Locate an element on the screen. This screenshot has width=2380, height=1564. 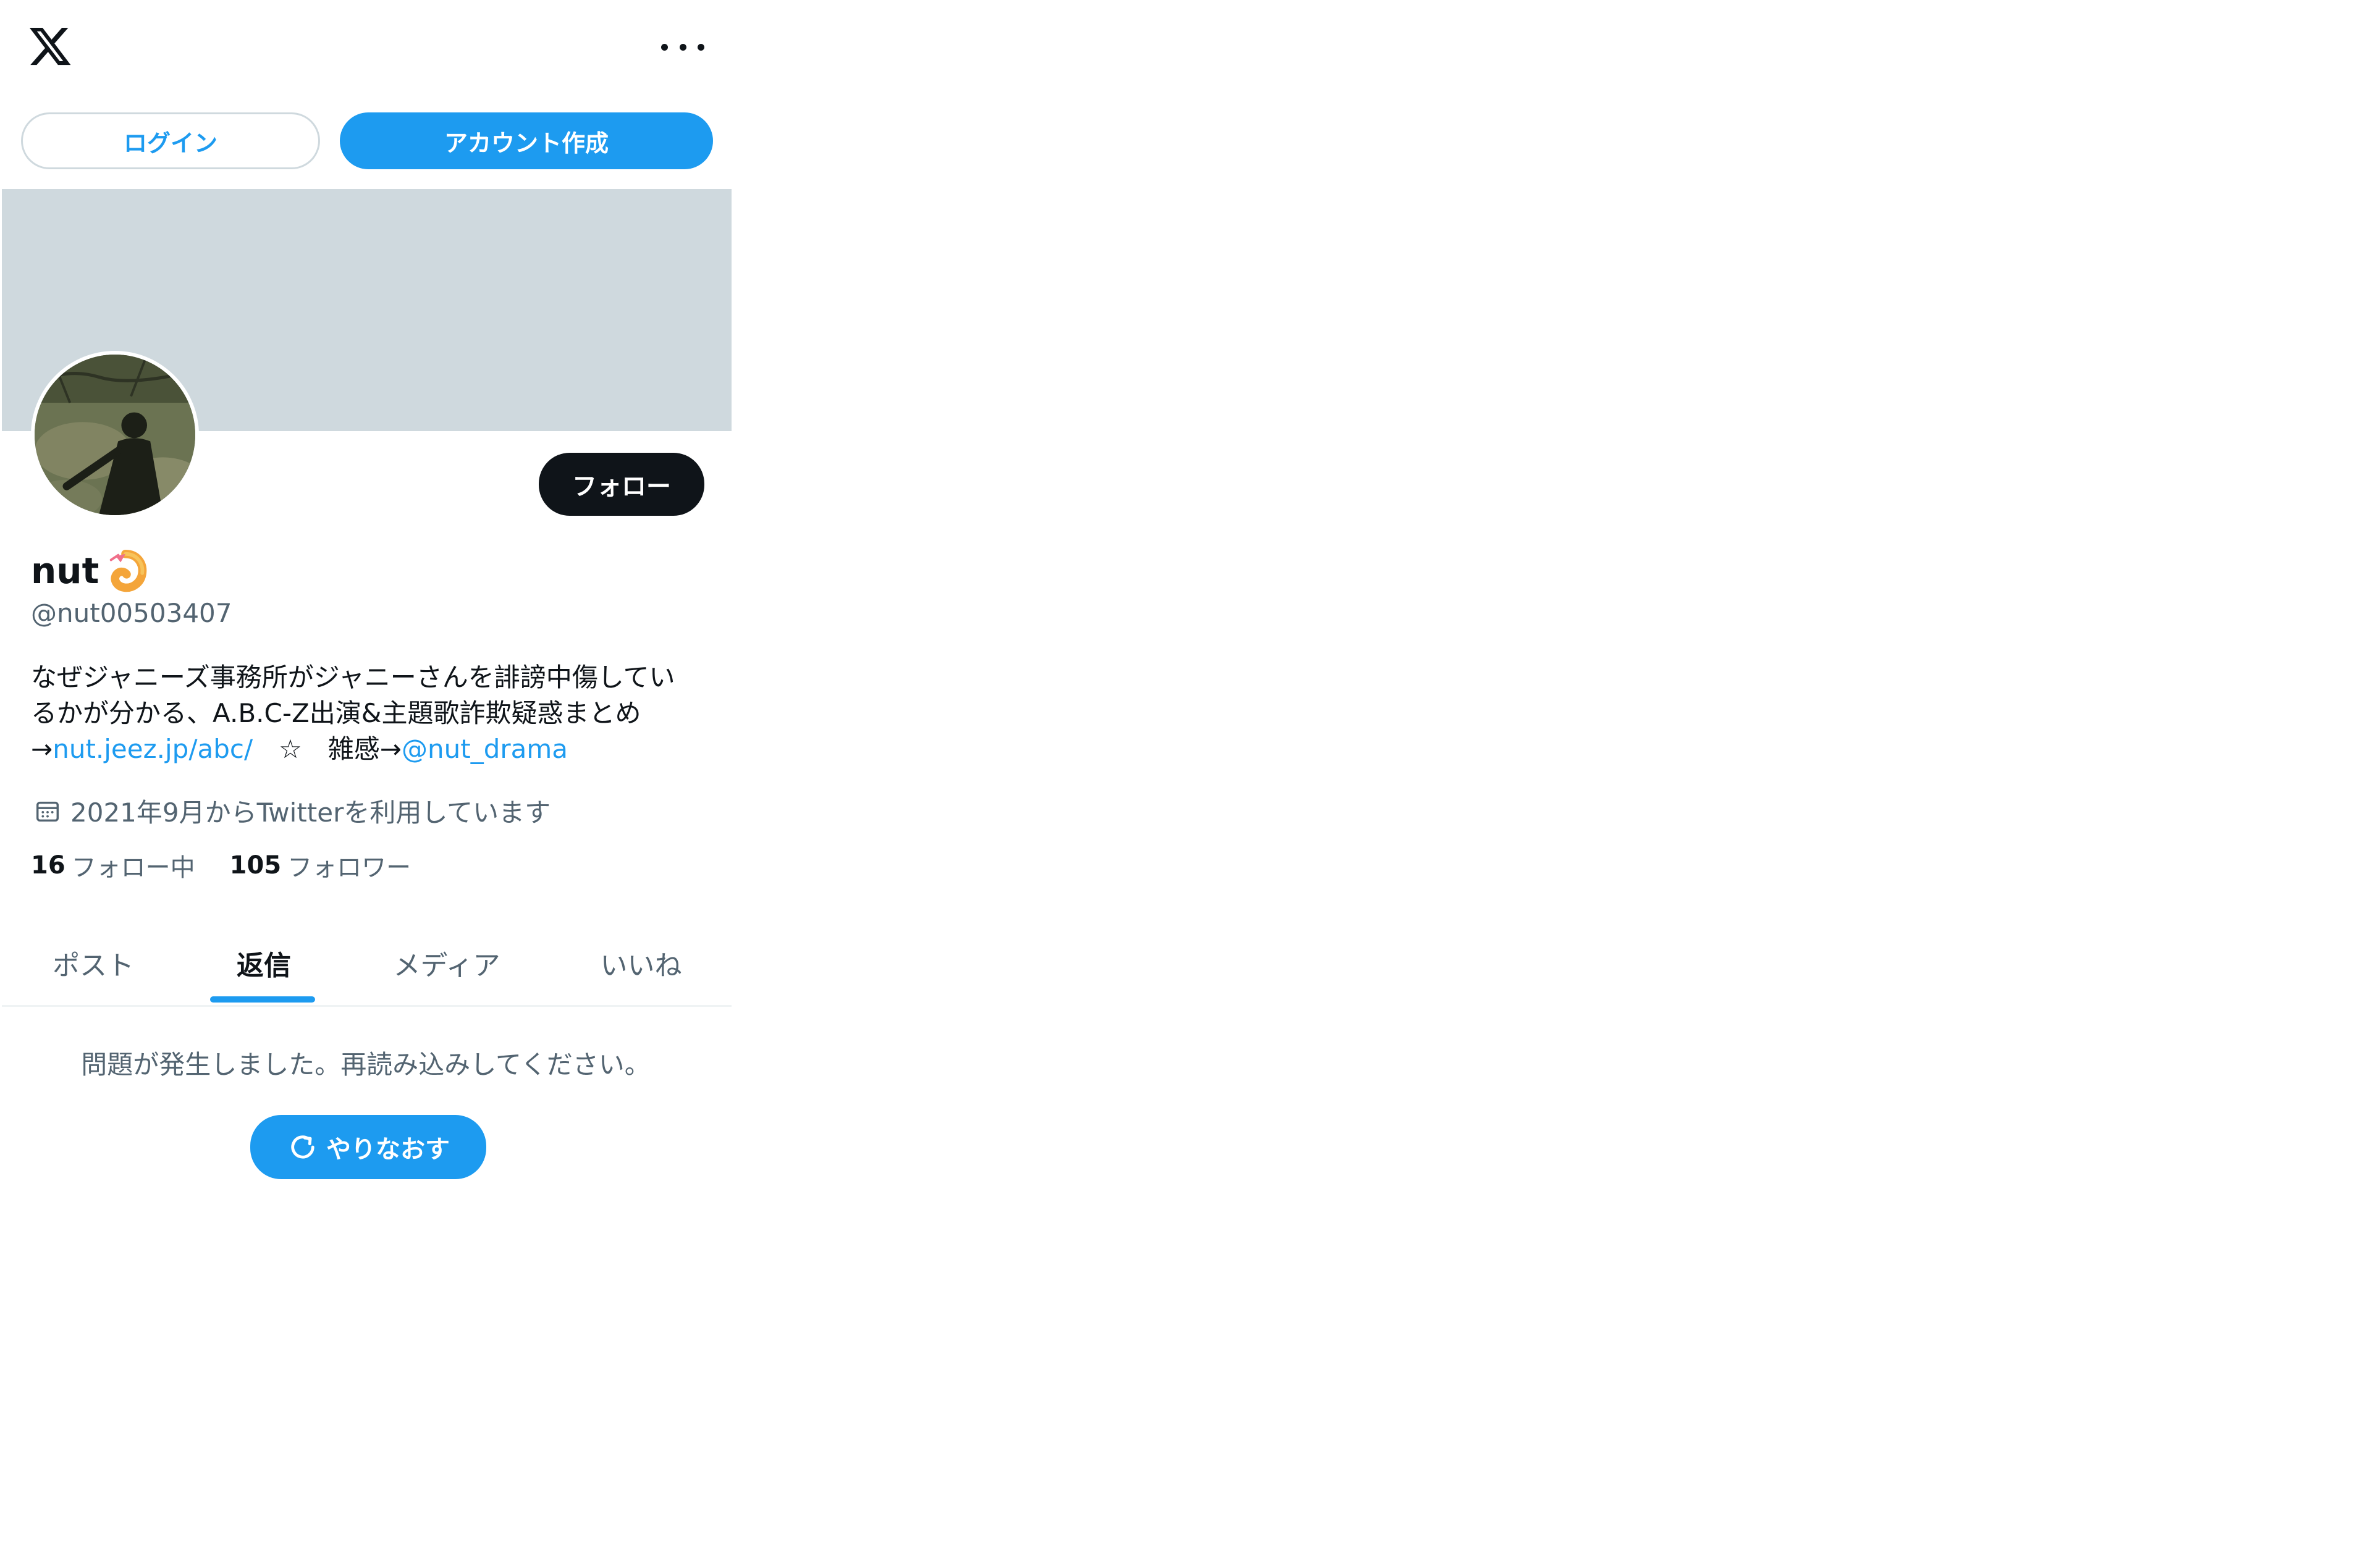
refresh-icon is located at coordinates (302, 1147).